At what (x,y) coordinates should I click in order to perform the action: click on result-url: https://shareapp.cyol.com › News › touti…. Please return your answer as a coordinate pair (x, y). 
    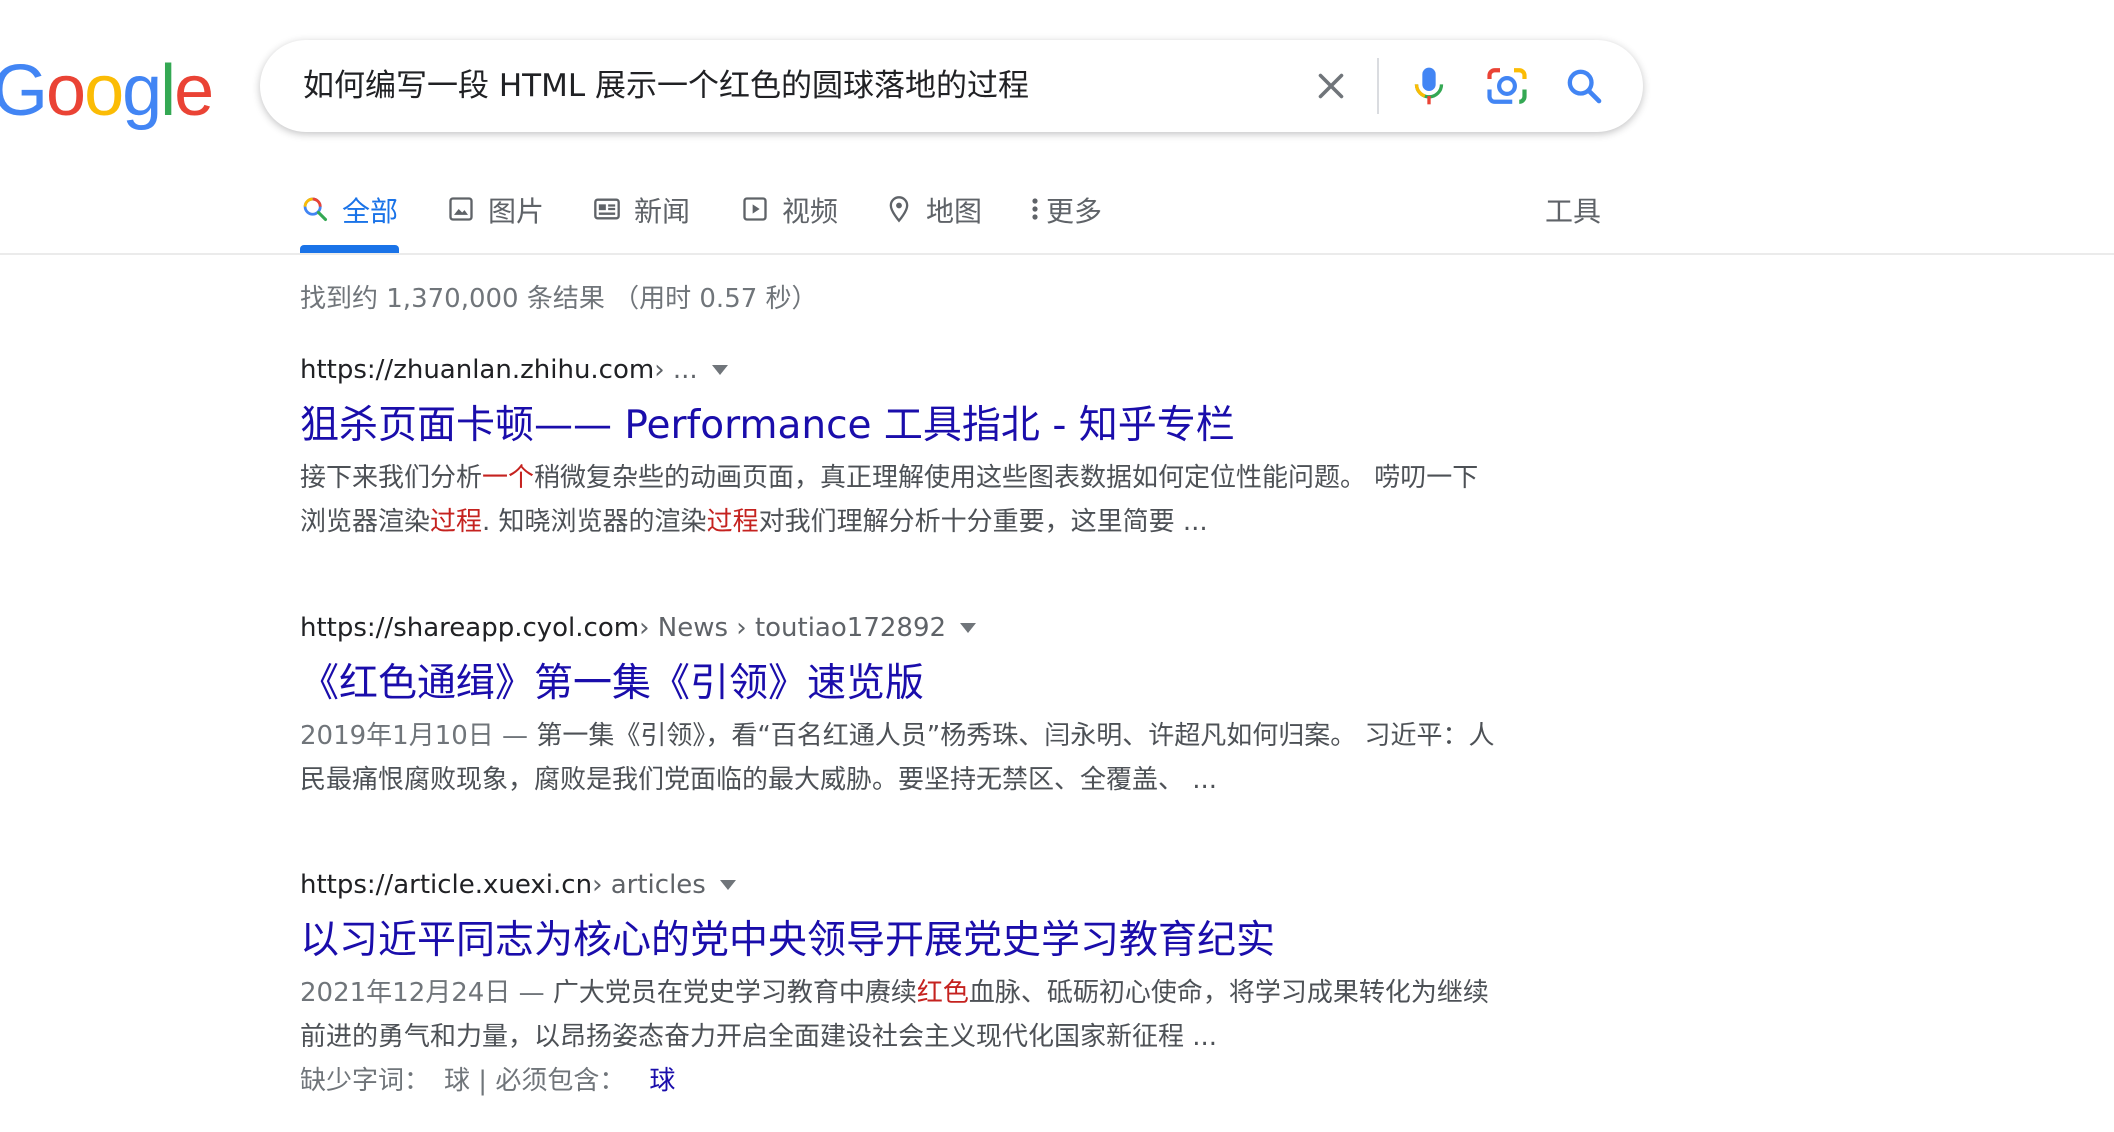
    Looking at the image, I should click on (900, 628).